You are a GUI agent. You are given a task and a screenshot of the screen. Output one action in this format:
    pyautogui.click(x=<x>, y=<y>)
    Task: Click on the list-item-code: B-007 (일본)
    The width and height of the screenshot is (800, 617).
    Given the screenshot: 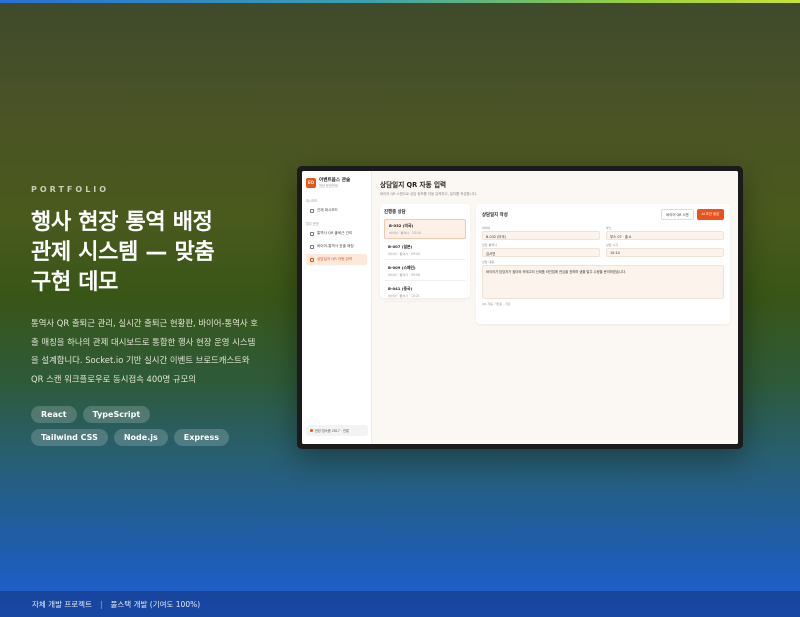 What is the action you would take?
    pyautogui.click(x=400, y=246)
    